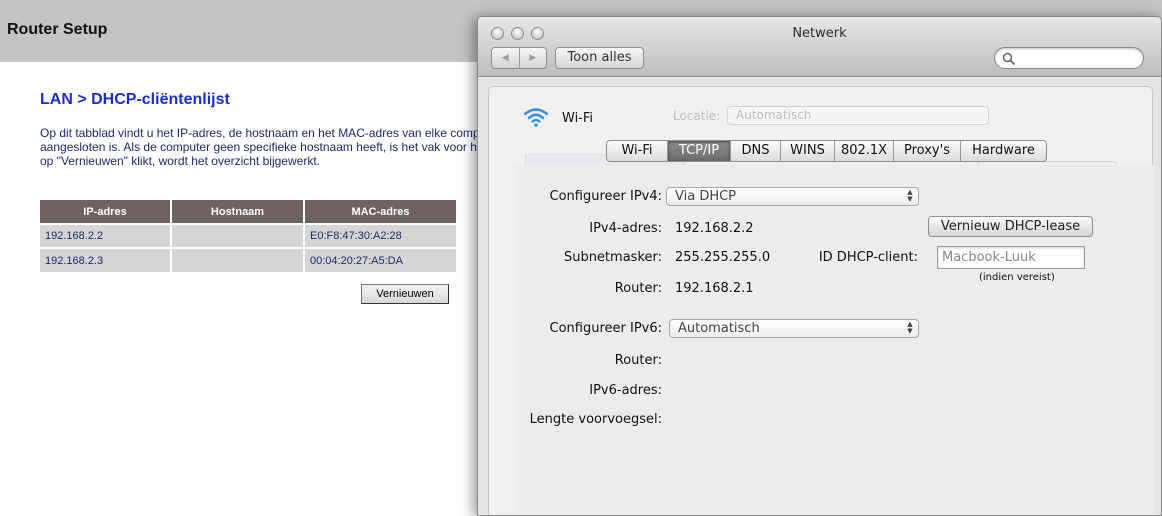 The width and height of the screenshot is (1162, 516). Describe the element at coordinates (57, 29) in the screenshot. I see `router-header-title: Router Setup` at that location.